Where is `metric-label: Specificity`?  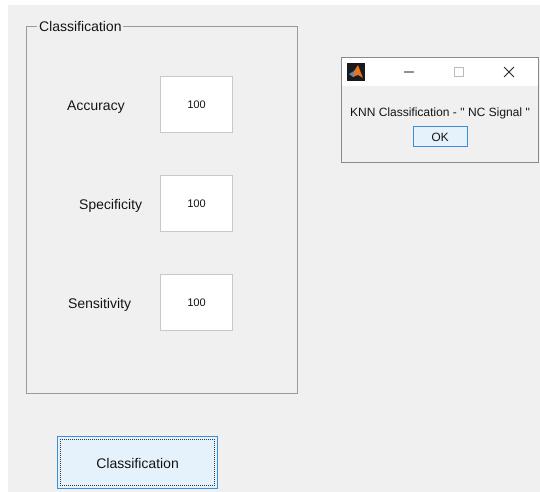 metric-label: Specificity is located at coordinates (111, 204).